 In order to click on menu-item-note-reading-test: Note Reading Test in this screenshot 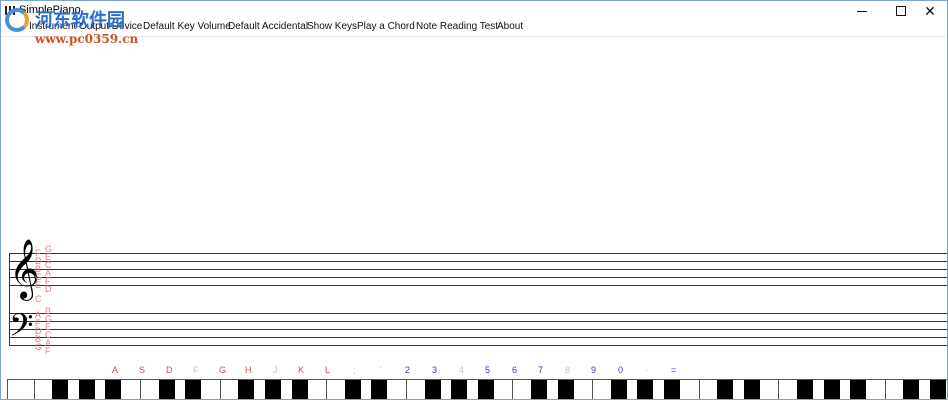, I will do `click(457, 26)`.